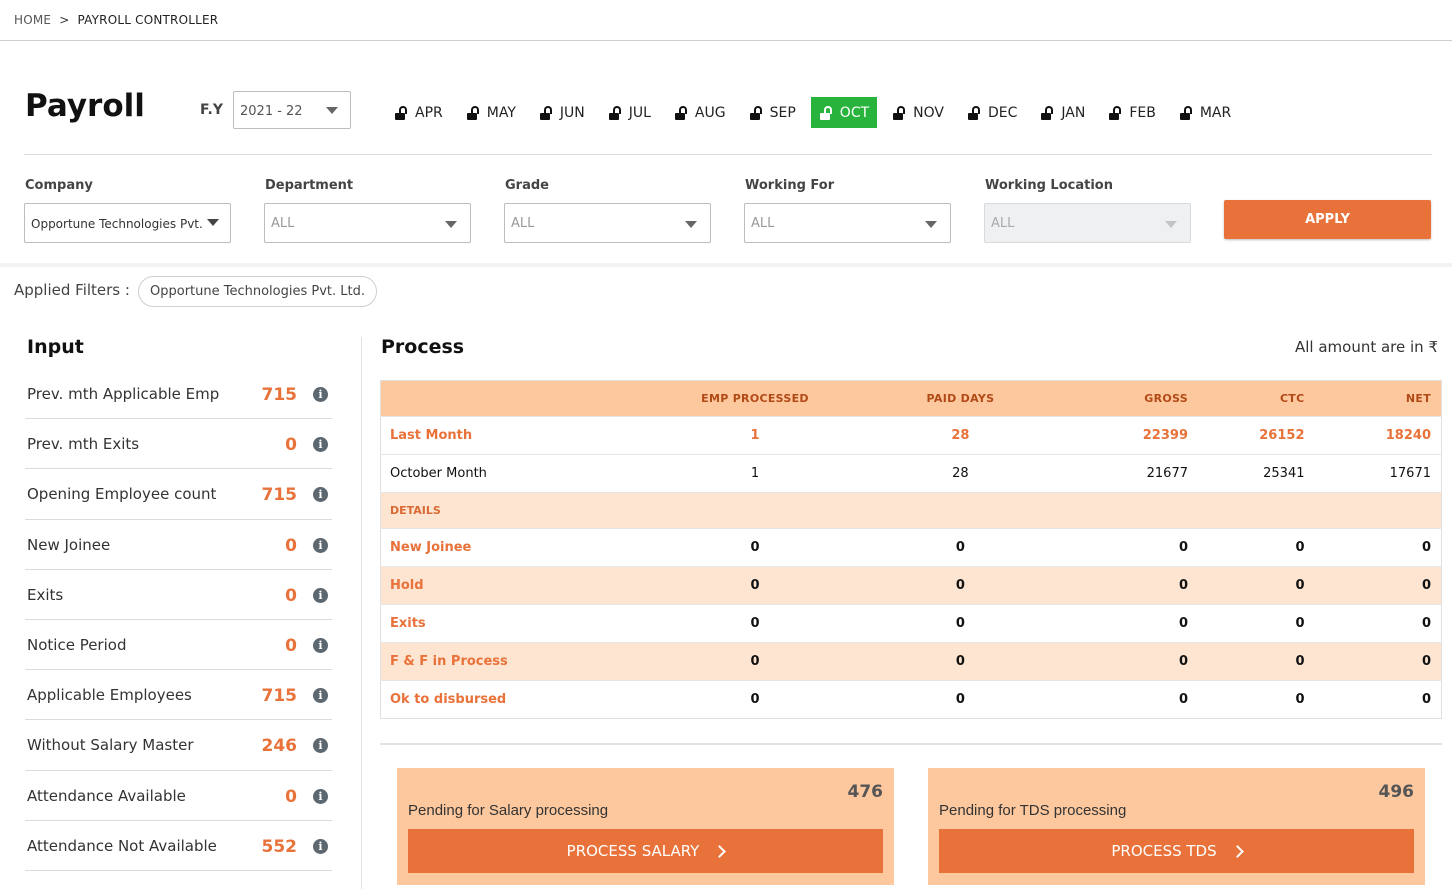 Image resolution: width=1452 pixels, height=889 pixels. Describe the element at coordinates (85, 106) in the screenshot. I see `page-title: Payroll` at that location.